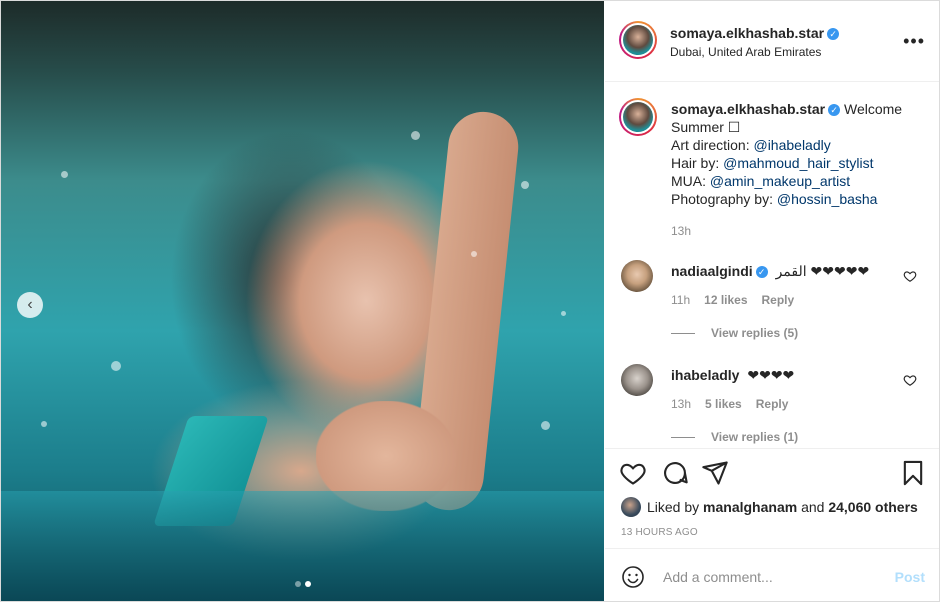 Image resolution: width=940 pixels, height=602 pixels. What do you see at coordinates (750, 507) in the screenshot?
I see `liker-username: manalghanam` at bounding box center [750, 507].